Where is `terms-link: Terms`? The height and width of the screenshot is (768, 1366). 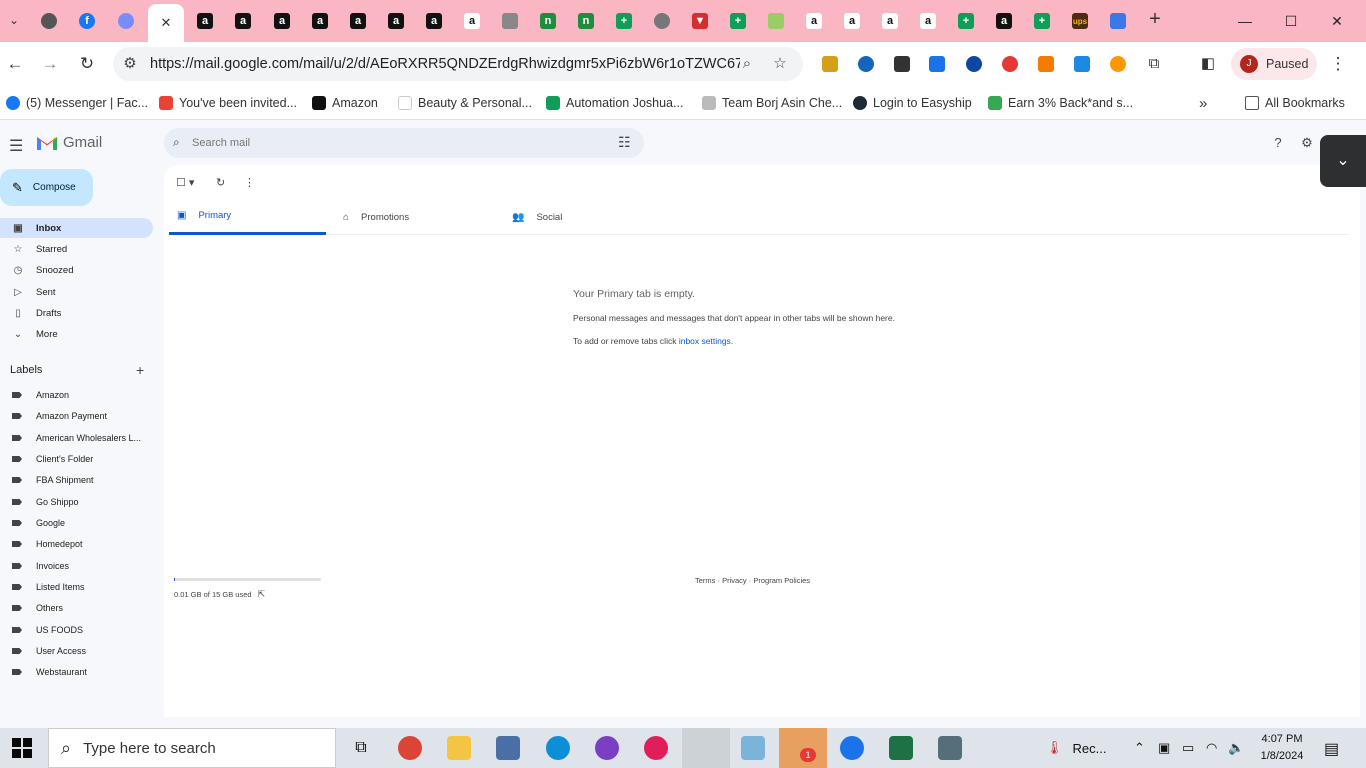
terms-link: Terms is located at coordinates (705, 580).